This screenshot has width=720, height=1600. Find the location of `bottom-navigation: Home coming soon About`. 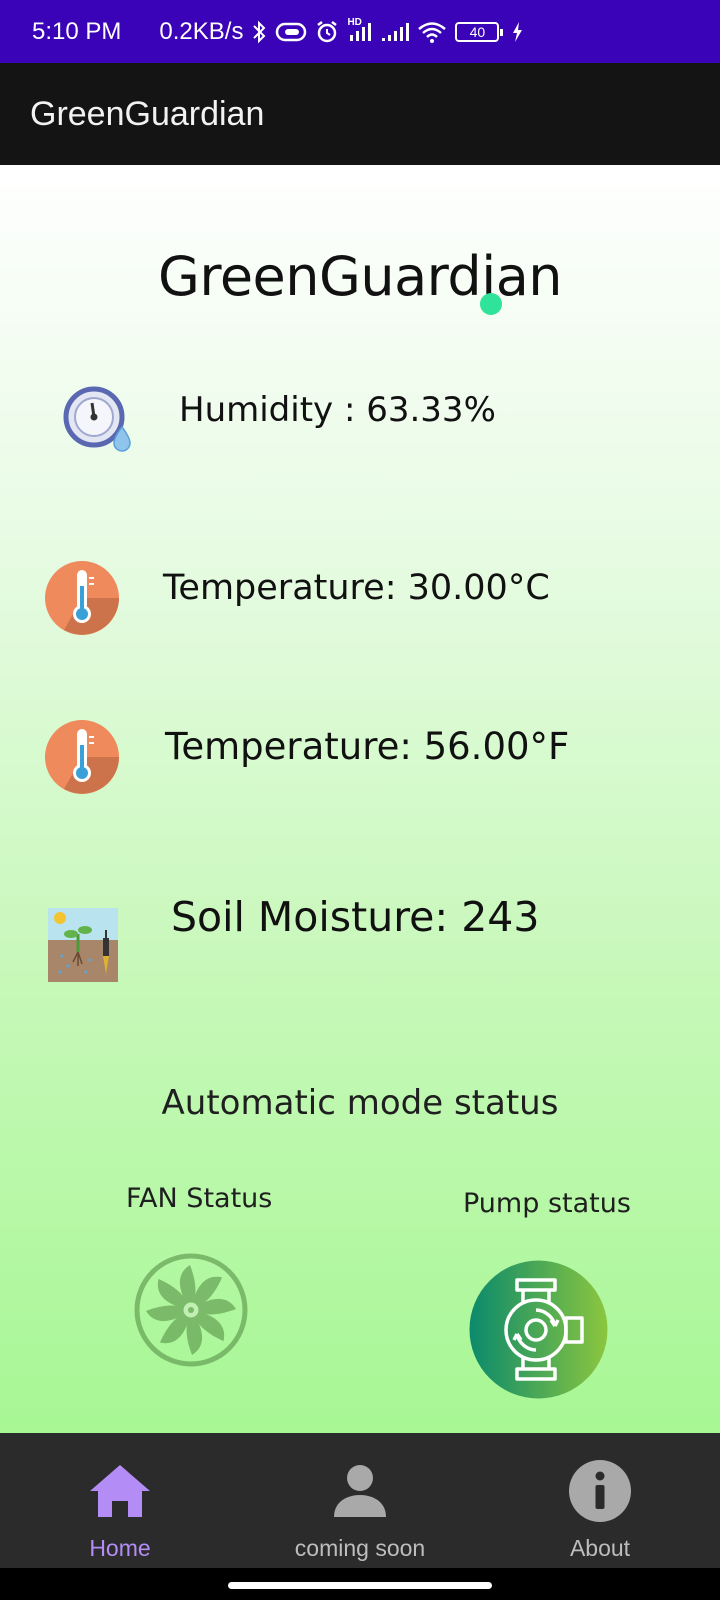

bottom-navigation: Home coming soon About is located at coordinates (360, 1500).